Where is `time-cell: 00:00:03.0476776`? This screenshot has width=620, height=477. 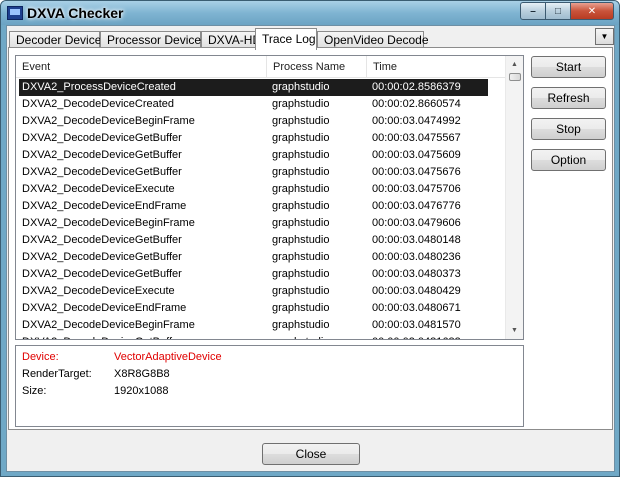 time-cell: 00:00:03.0476776 is located at coordinates (416, 206).